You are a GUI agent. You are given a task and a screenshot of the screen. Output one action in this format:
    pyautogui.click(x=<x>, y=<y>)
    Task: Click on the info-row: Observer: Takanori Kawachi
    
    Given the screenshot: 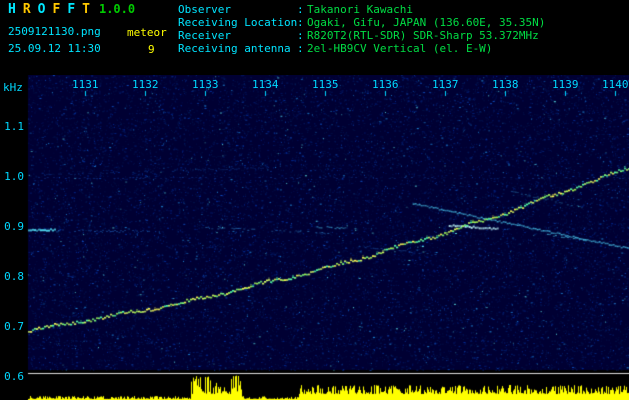 What is the action you would take?
    pyautogui.click(x=361, y=9)
    